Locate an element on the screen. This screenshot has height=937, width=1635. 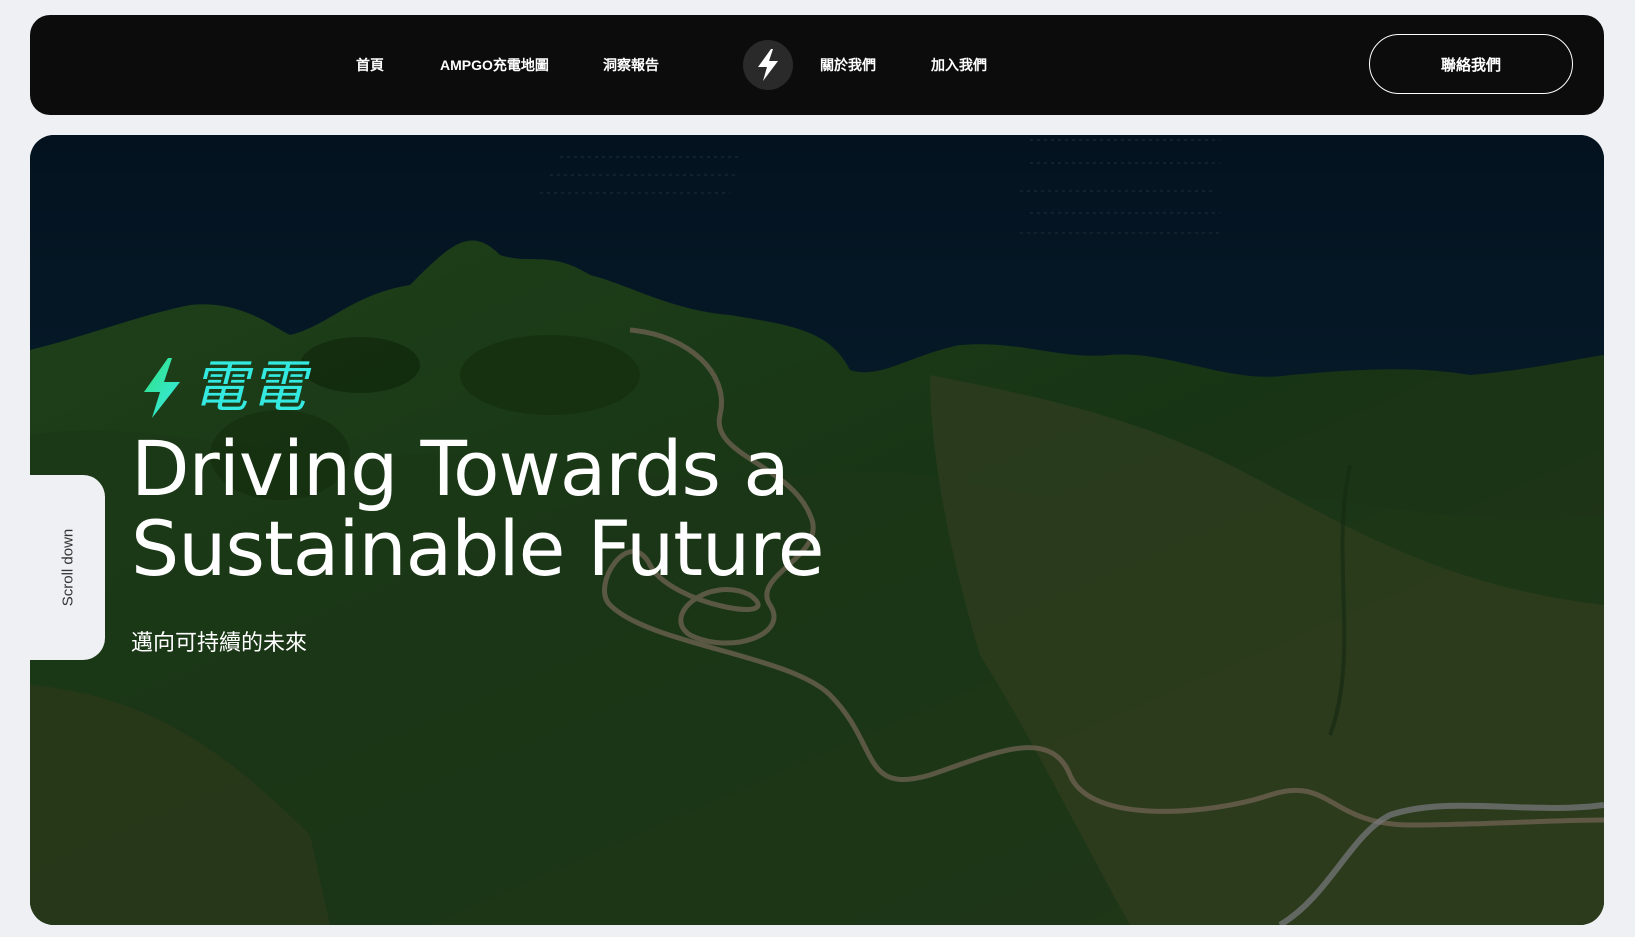
hero-title: Driving Towards a Sustainable Future is located at coordinates (581, 509).